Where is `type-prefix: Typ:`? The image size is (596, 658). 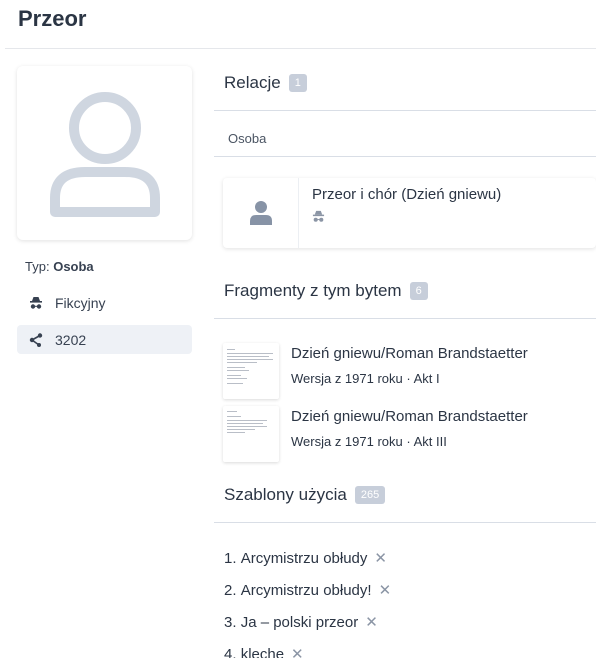 type-prefix: Typ: is located at coordinates (37, 266).